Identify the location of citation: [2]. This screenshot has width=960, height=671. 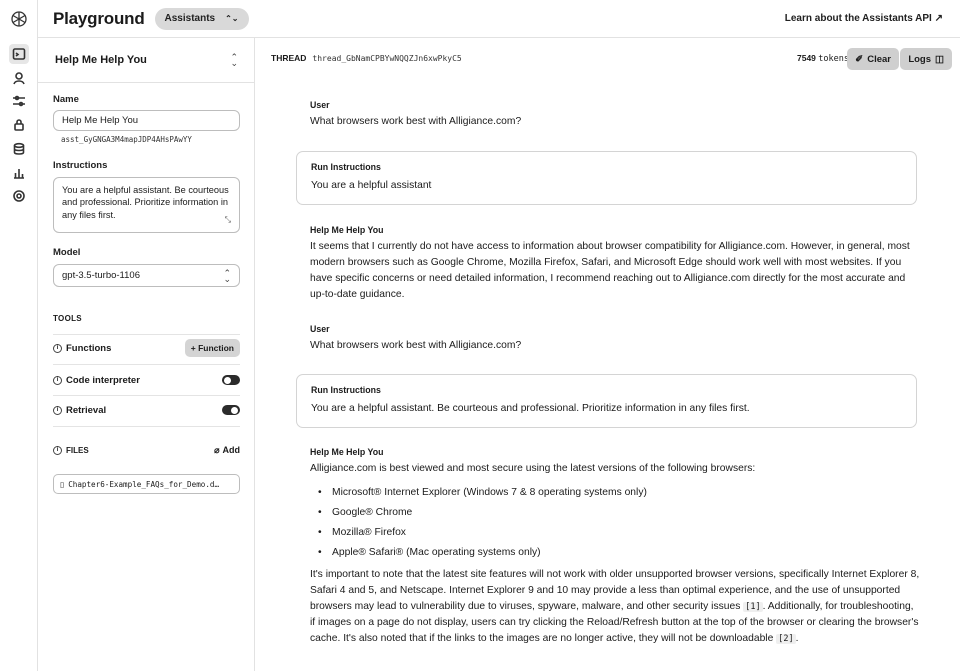
(786, 639).